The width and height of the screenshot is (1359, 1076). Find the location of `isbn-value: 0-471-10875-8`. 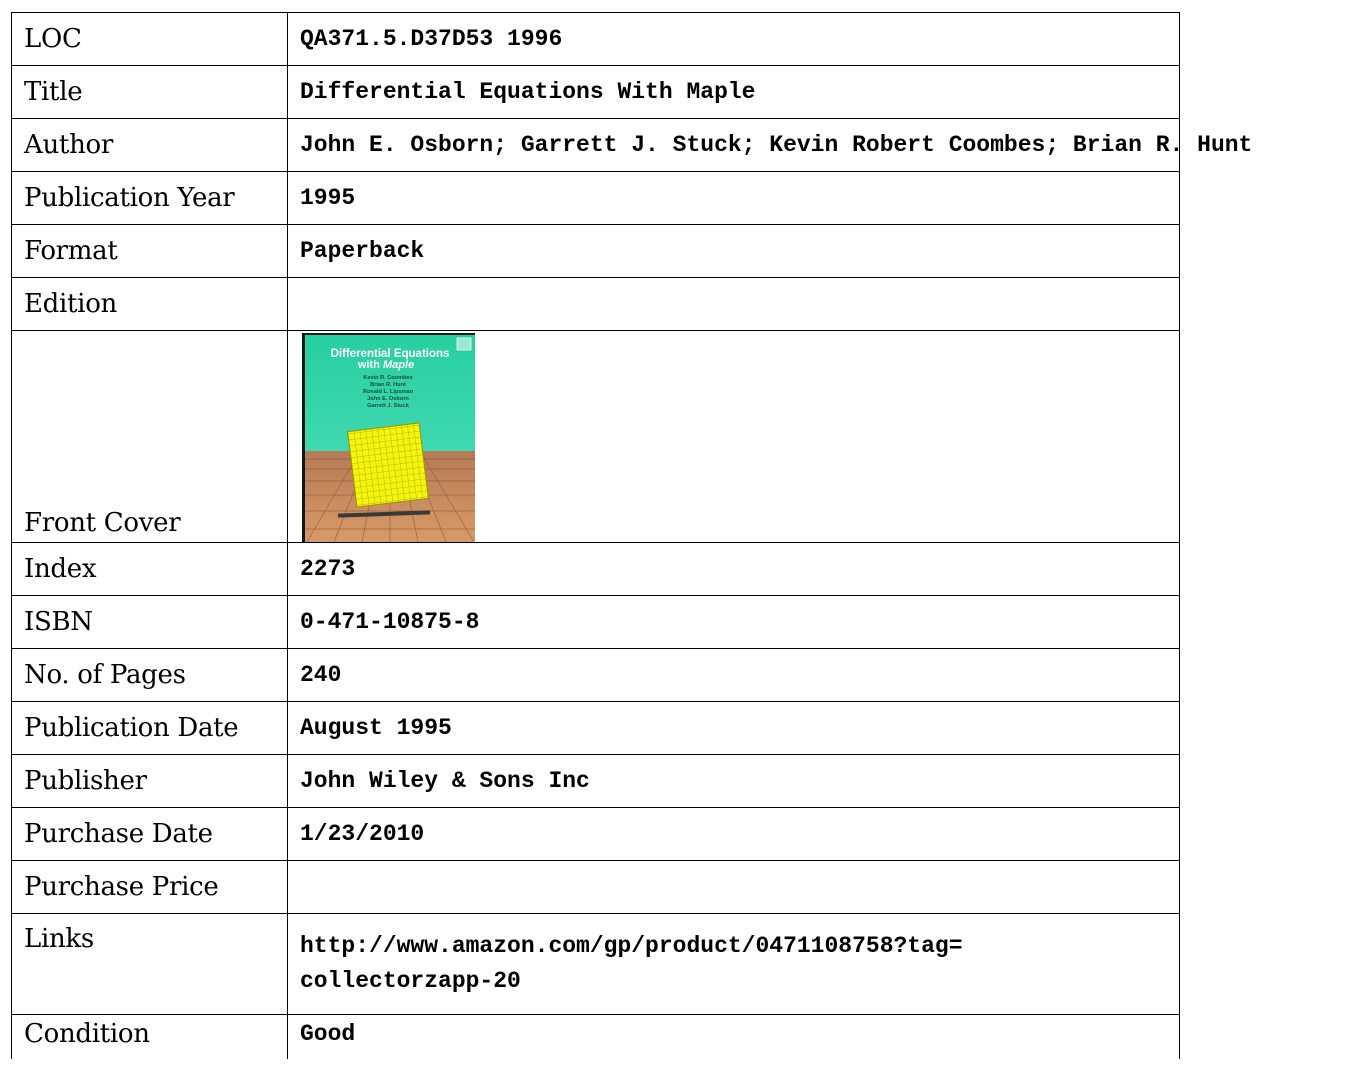

isbn-value: 0-471-10875-8 is located at coordinates (733, 622).